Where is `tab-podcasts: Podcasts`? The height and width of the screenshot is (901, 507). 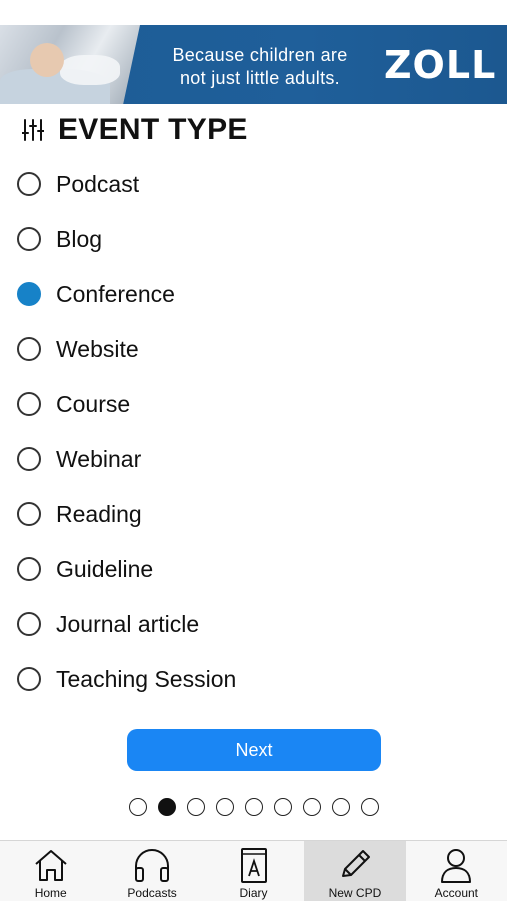 tab-podcasts: Podcasts is located at coordinates (151, 871).